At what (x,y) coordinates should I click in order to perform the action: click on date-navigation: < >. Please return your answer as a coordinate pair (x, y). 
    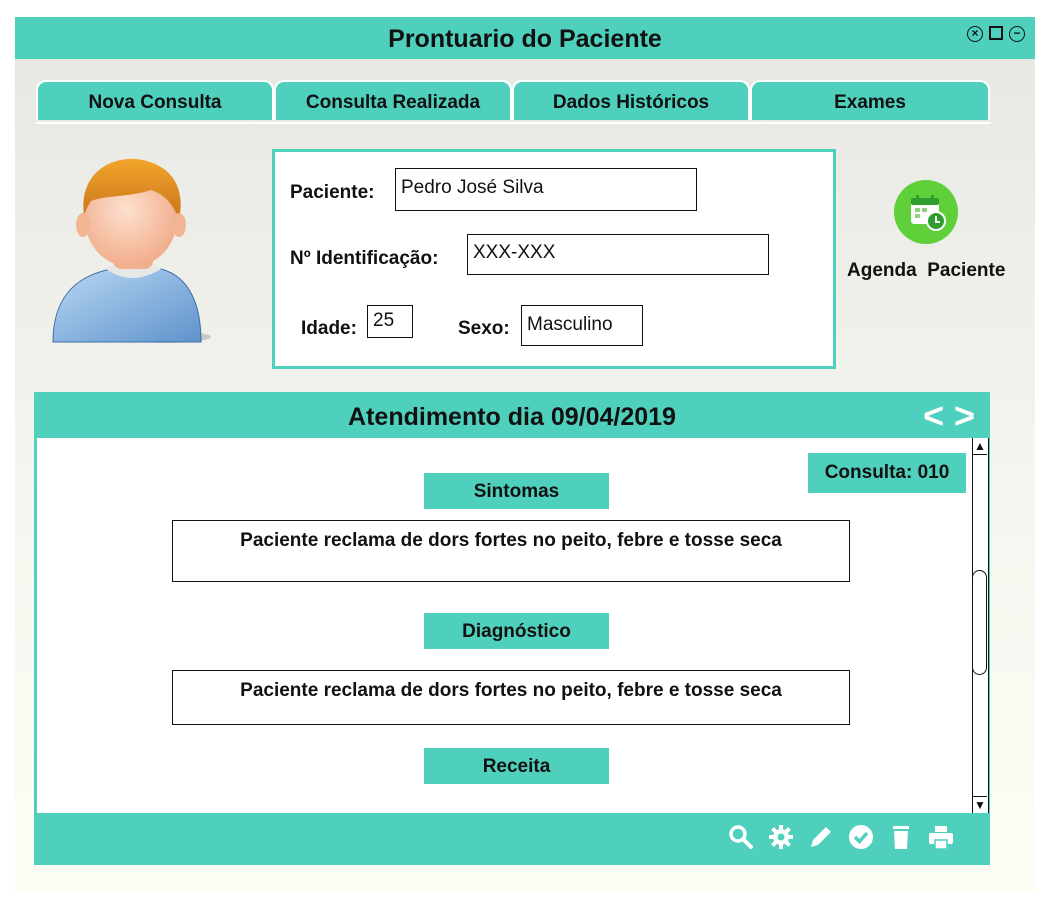
    Looking at the image, I should click on (949, 416).